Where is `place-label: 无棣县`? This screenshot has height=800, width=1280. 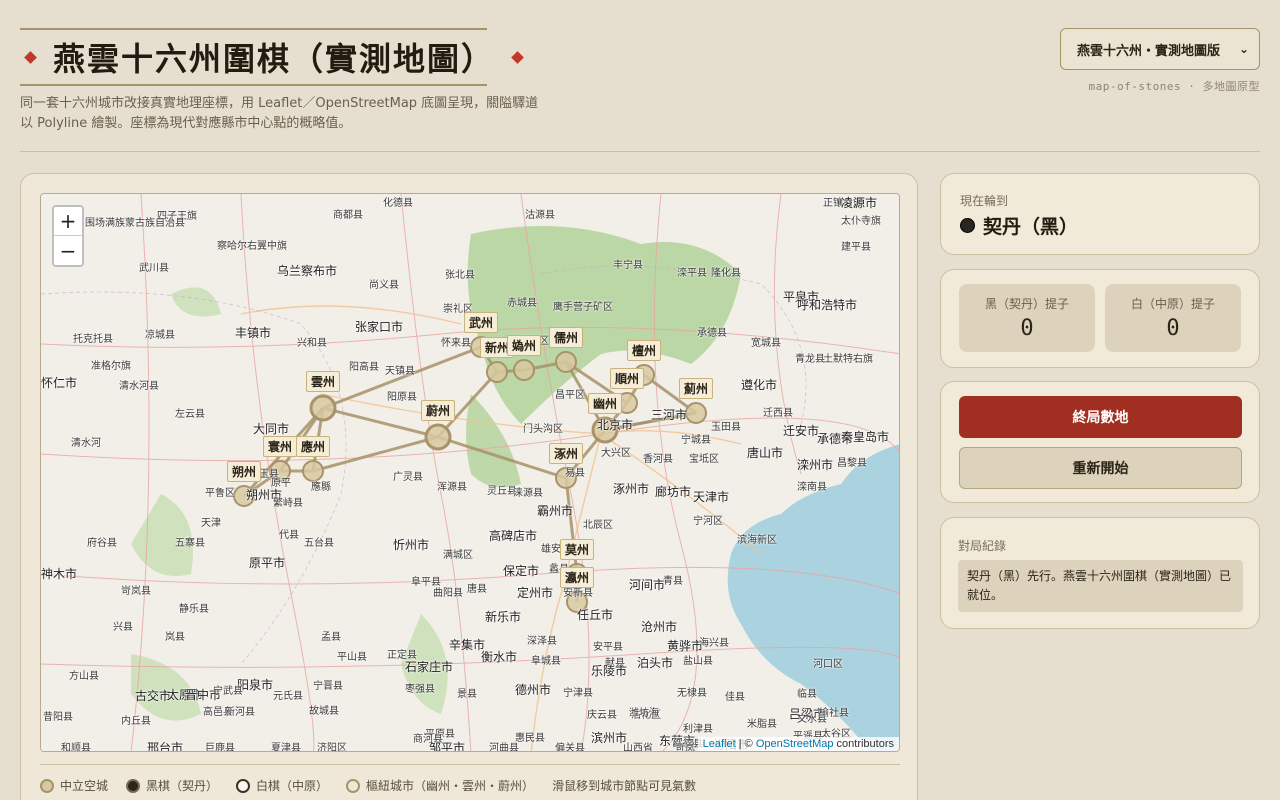
place-label: 无棣县 is located at coordinates (692, 693).